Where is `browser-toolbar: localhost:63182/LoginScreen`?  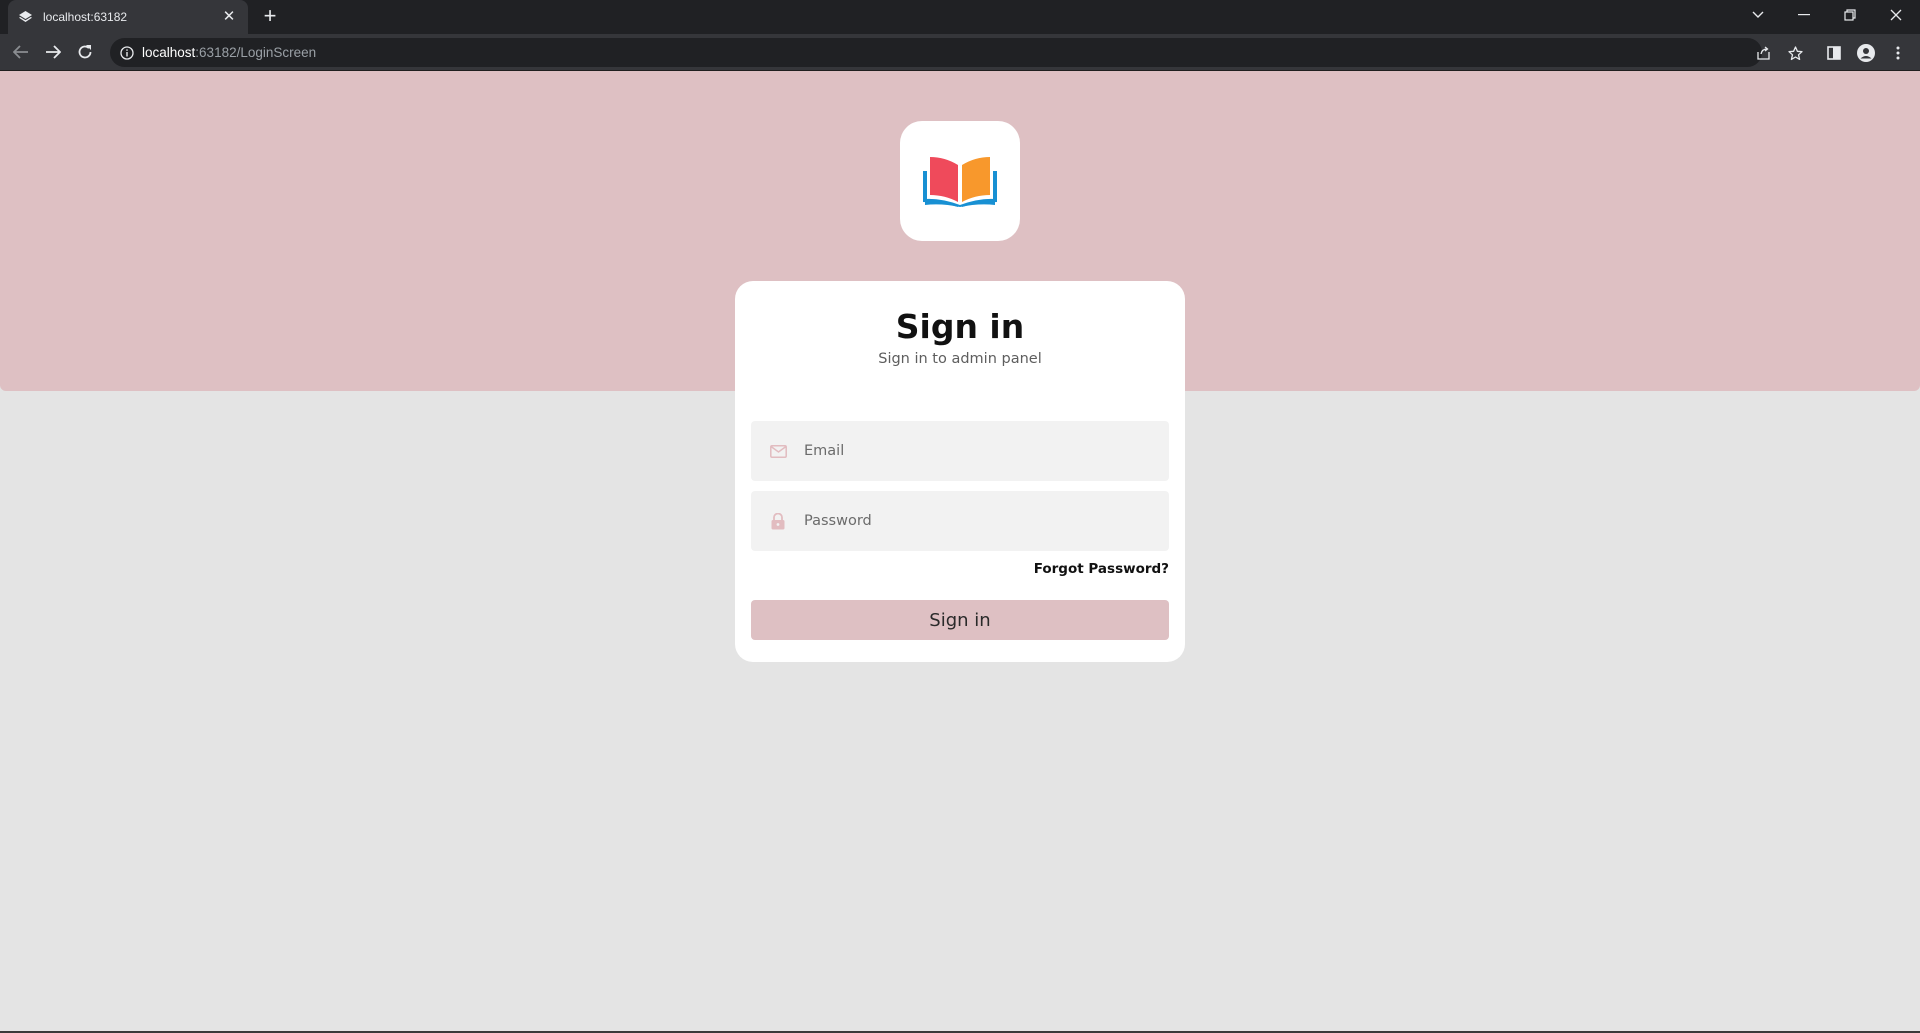
browser-toolbar: localhost:63182/LoginScreen is located at coordinates (960, 52).